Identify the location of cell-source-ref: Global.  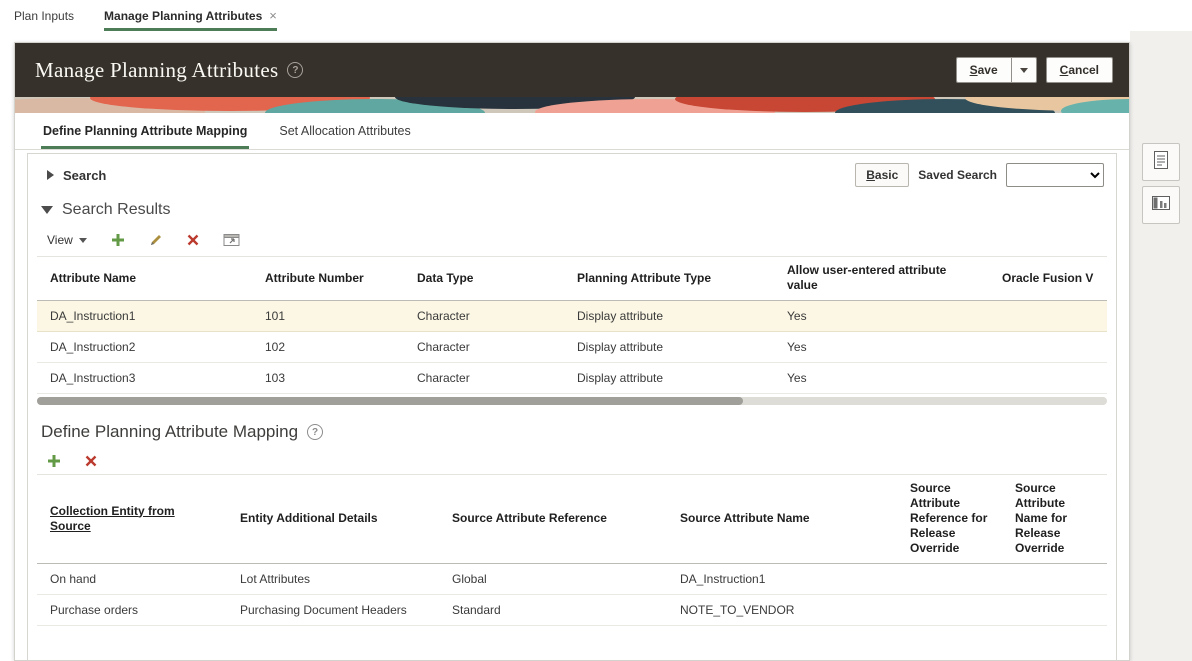
(553, 579).